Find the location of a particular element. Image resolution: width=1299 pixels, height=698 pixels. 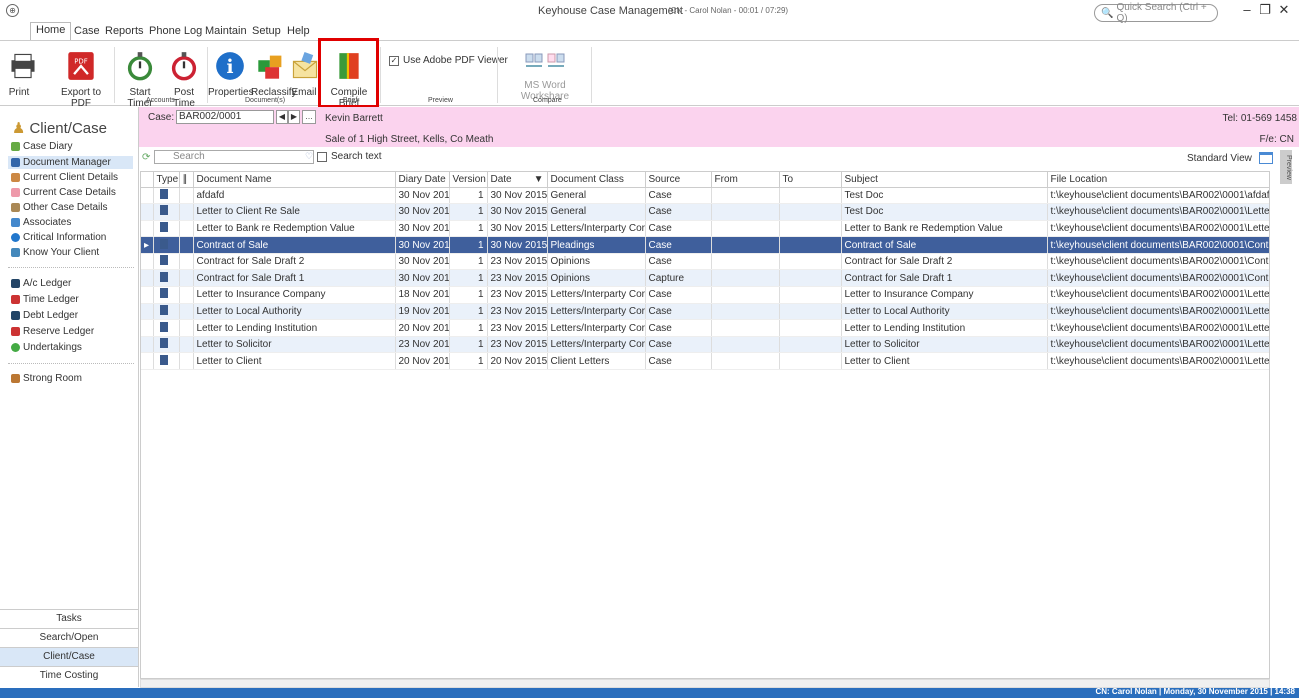

nav-time-costing: Time Costing is located at coordinates (69, 675).